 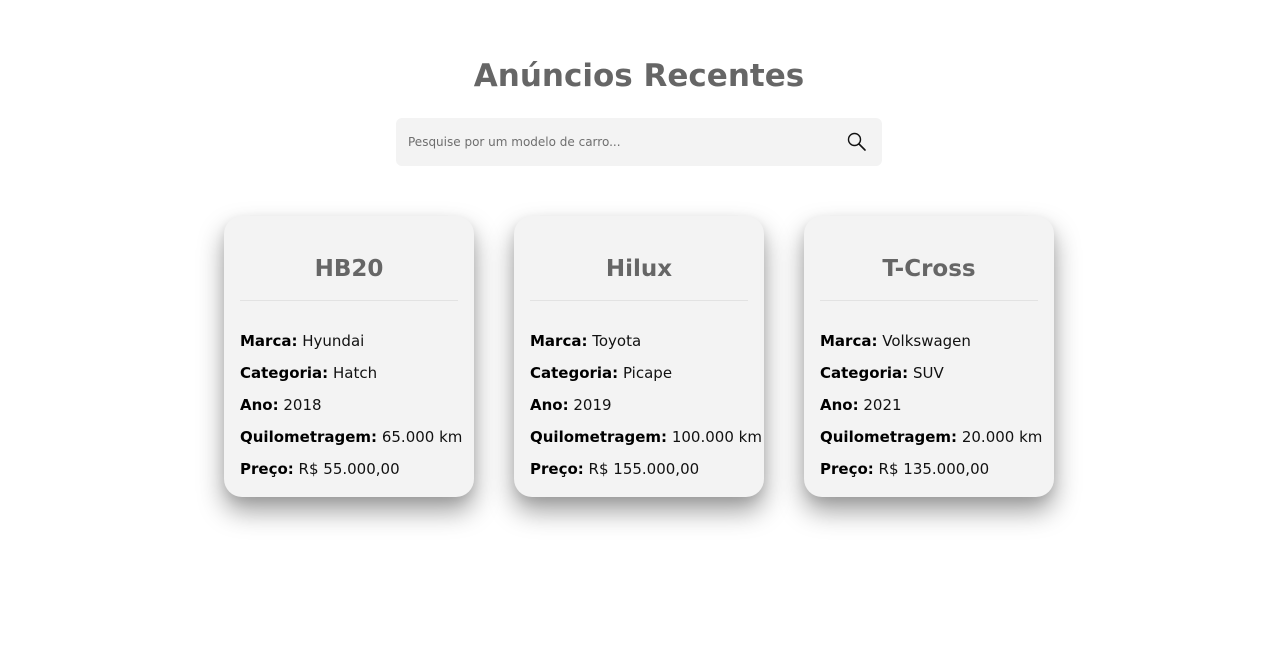 What do you see at coordinates (926, 341) in the screenshot?
I see `brand-value: Volkswagen` at bounding box center [926, 341].